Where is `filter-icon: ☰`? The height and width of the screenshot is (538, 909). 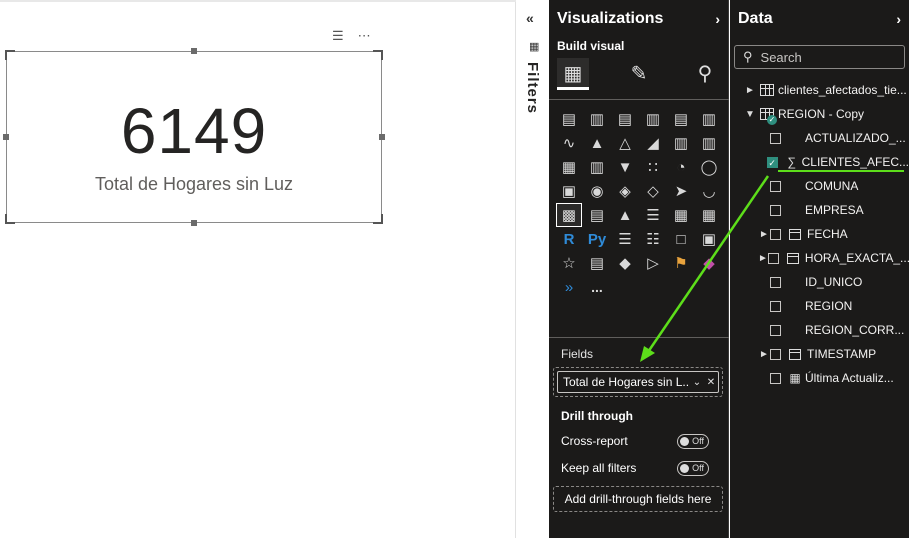
filter-icon: ☰ is located at coordinates (338, 36).